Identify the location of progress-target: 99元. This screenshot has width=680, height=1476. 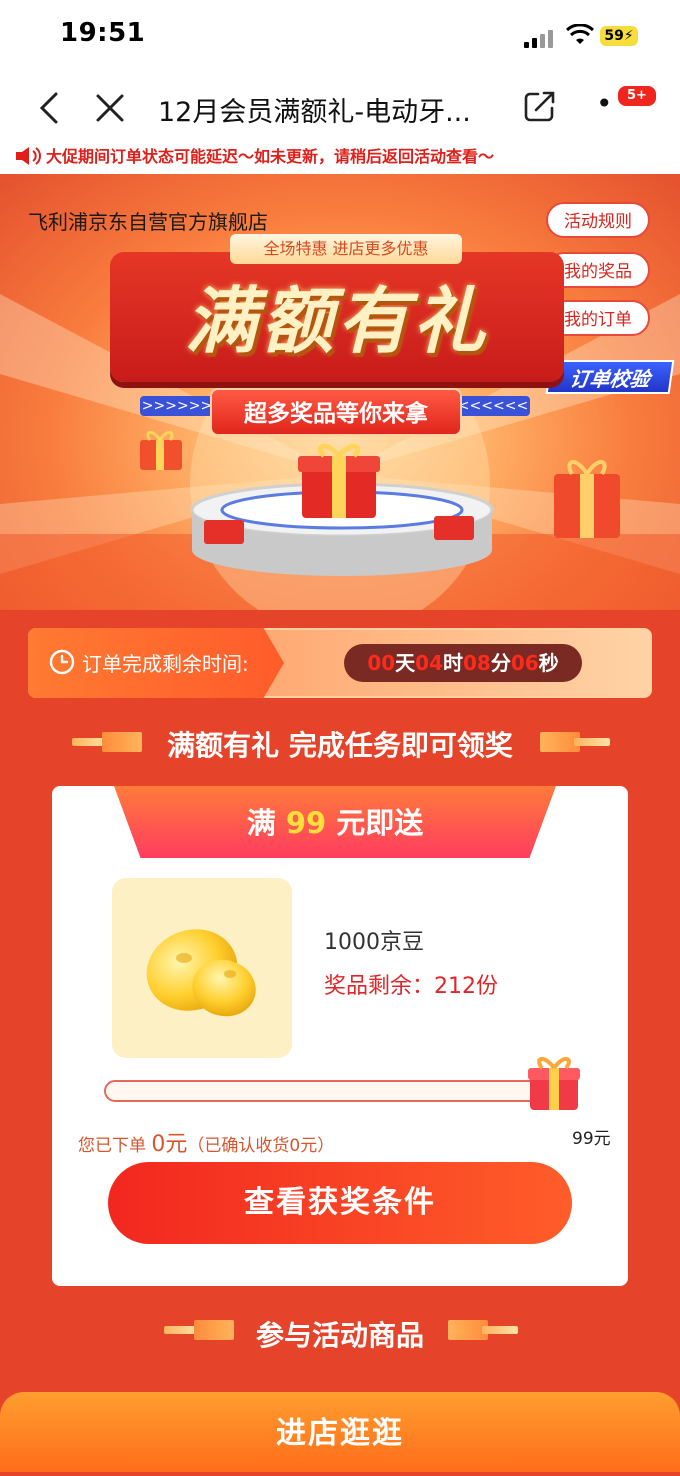
(591, 1139).